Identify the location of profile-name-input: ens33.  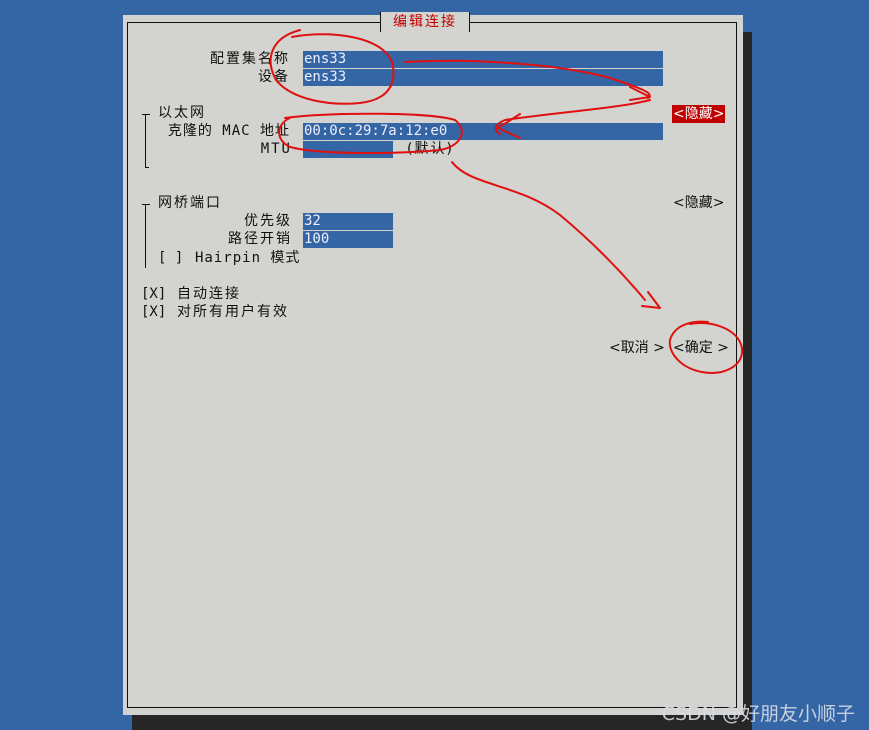
(483, 60).